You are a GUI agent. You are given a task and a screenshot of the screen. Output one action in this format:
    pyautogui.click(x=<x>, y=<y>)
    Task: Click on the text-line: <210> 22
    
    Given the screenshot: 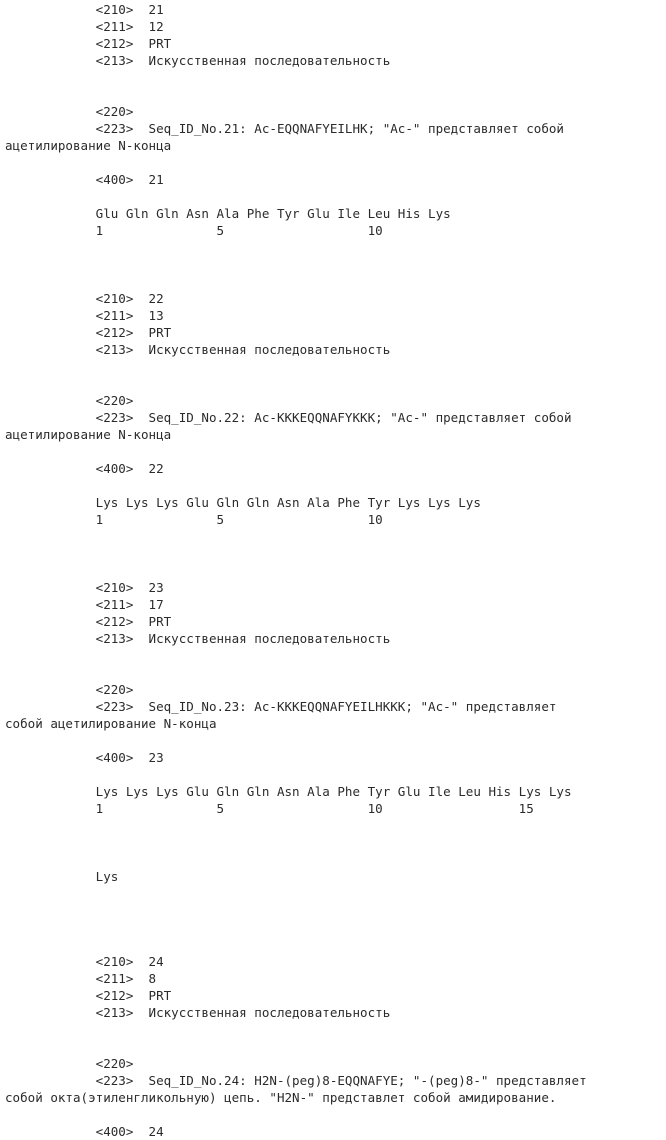 What is the action you would take?
    pyautogui.click(x=84, y=298)
    